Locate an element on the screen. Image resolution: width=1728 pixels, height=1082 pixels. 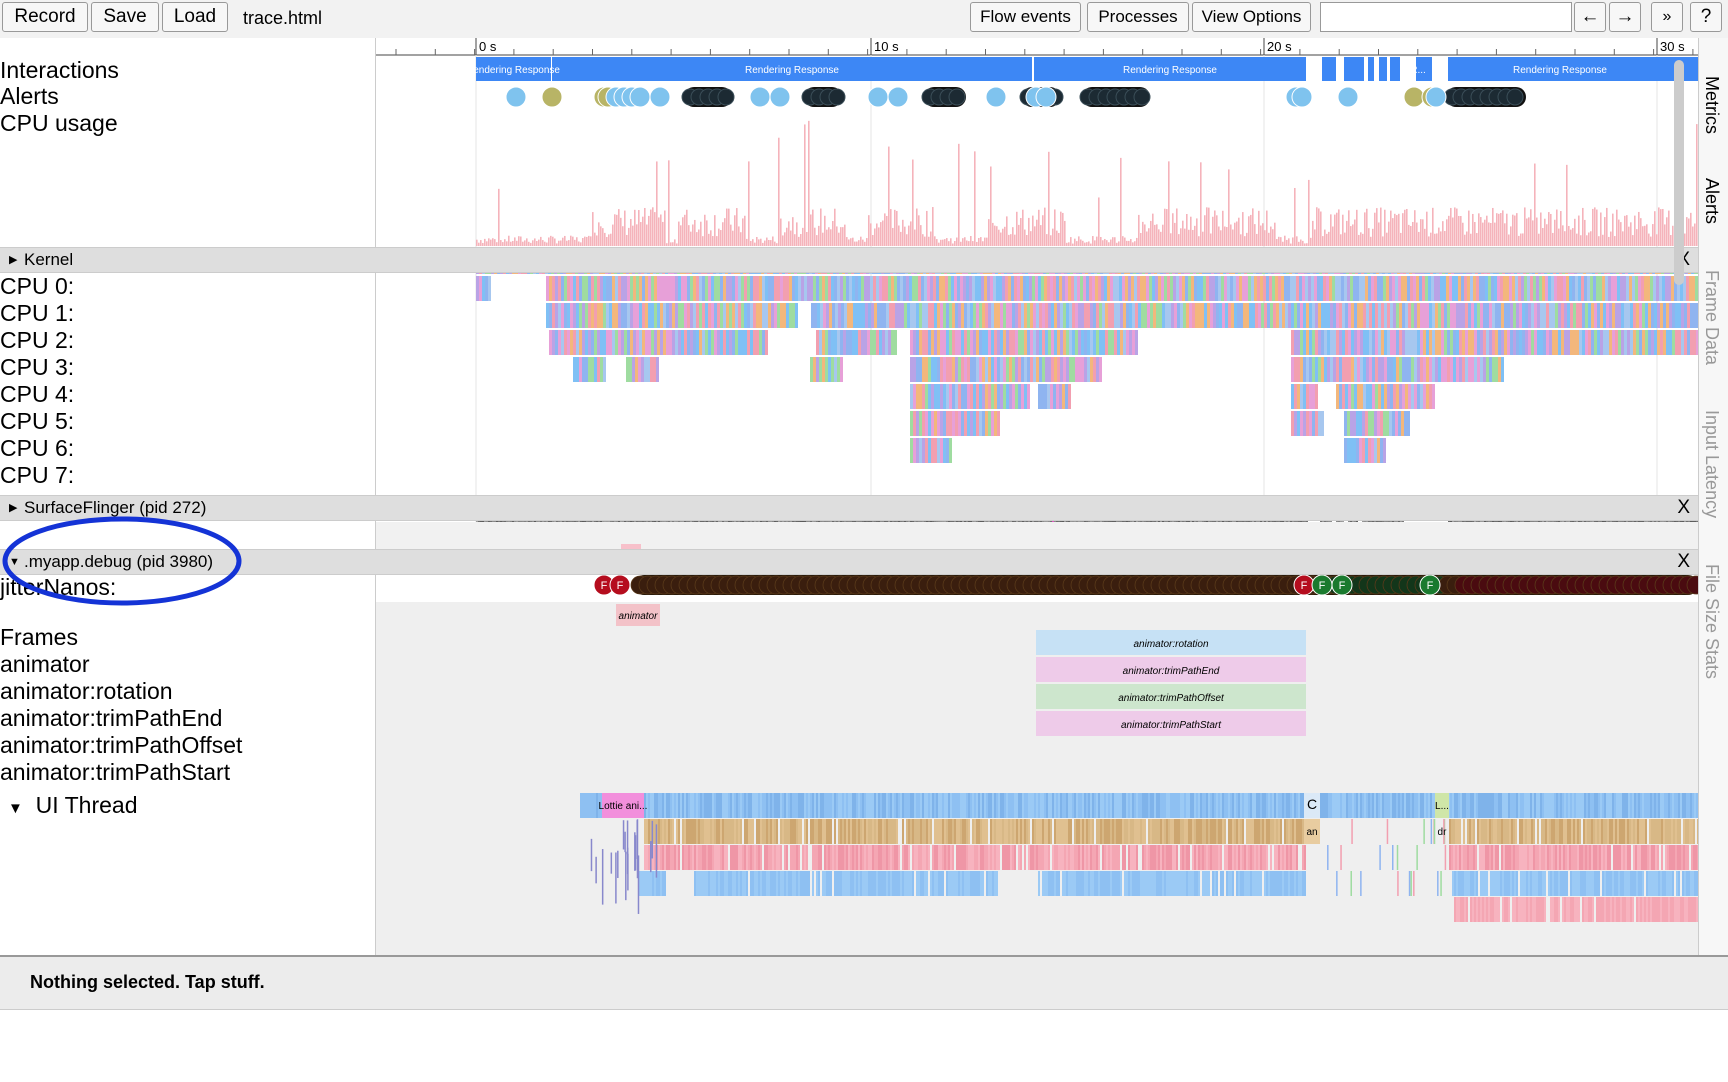
prev-result-button: ← is located at coordinates (1590, 17).